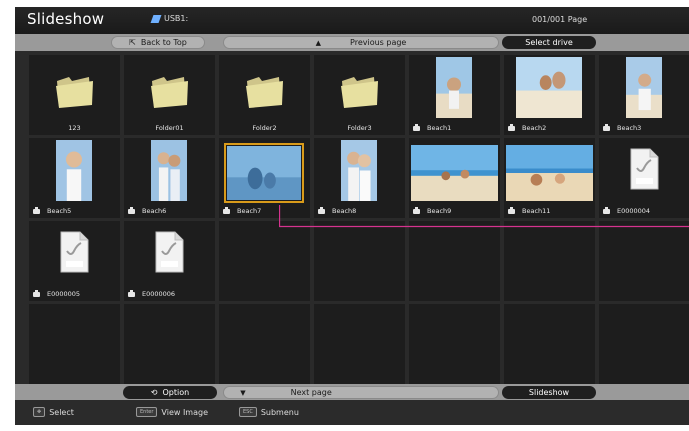 This screenshot has height=431, width=689. What do you see at coordinates (318, 42) in the screenshot?
I see `up-arrow-icon: ▲` at bounding box center [318, 42].